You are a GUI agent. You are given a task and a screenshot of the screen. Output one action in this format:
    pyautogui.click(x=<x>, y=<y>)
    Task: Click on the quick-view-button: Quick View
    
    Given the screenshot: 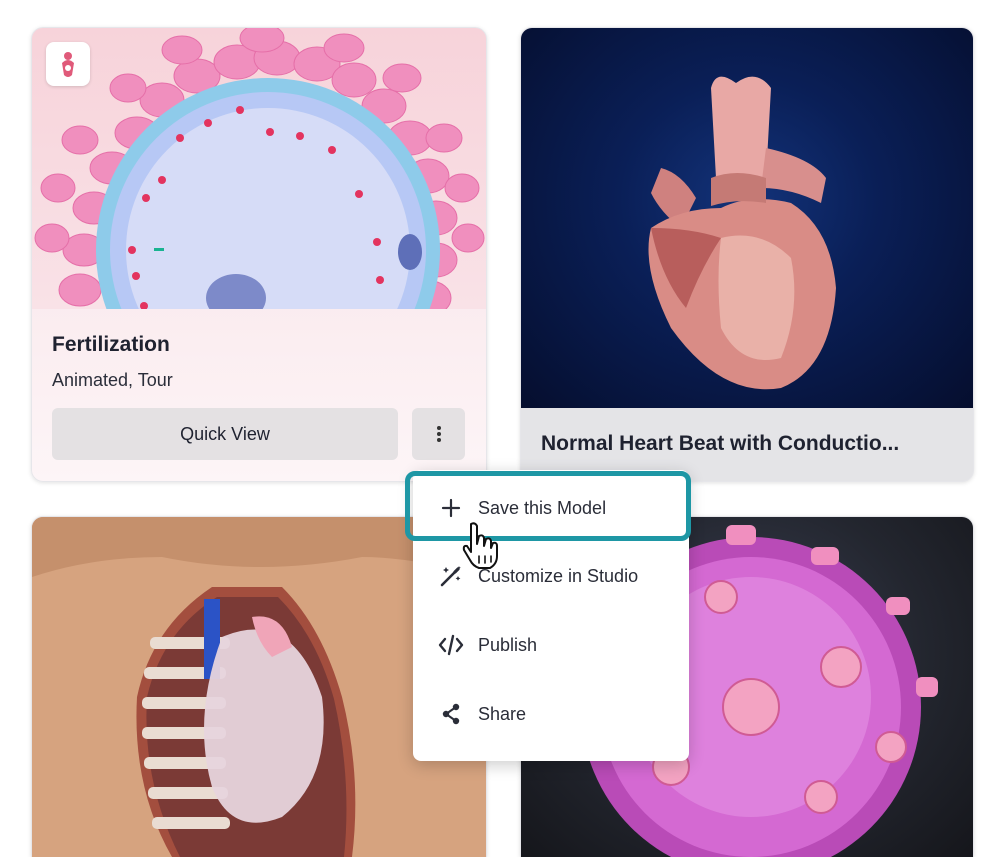 What is the action you would take?
    pyautogui.click(x=225, y=434)
    